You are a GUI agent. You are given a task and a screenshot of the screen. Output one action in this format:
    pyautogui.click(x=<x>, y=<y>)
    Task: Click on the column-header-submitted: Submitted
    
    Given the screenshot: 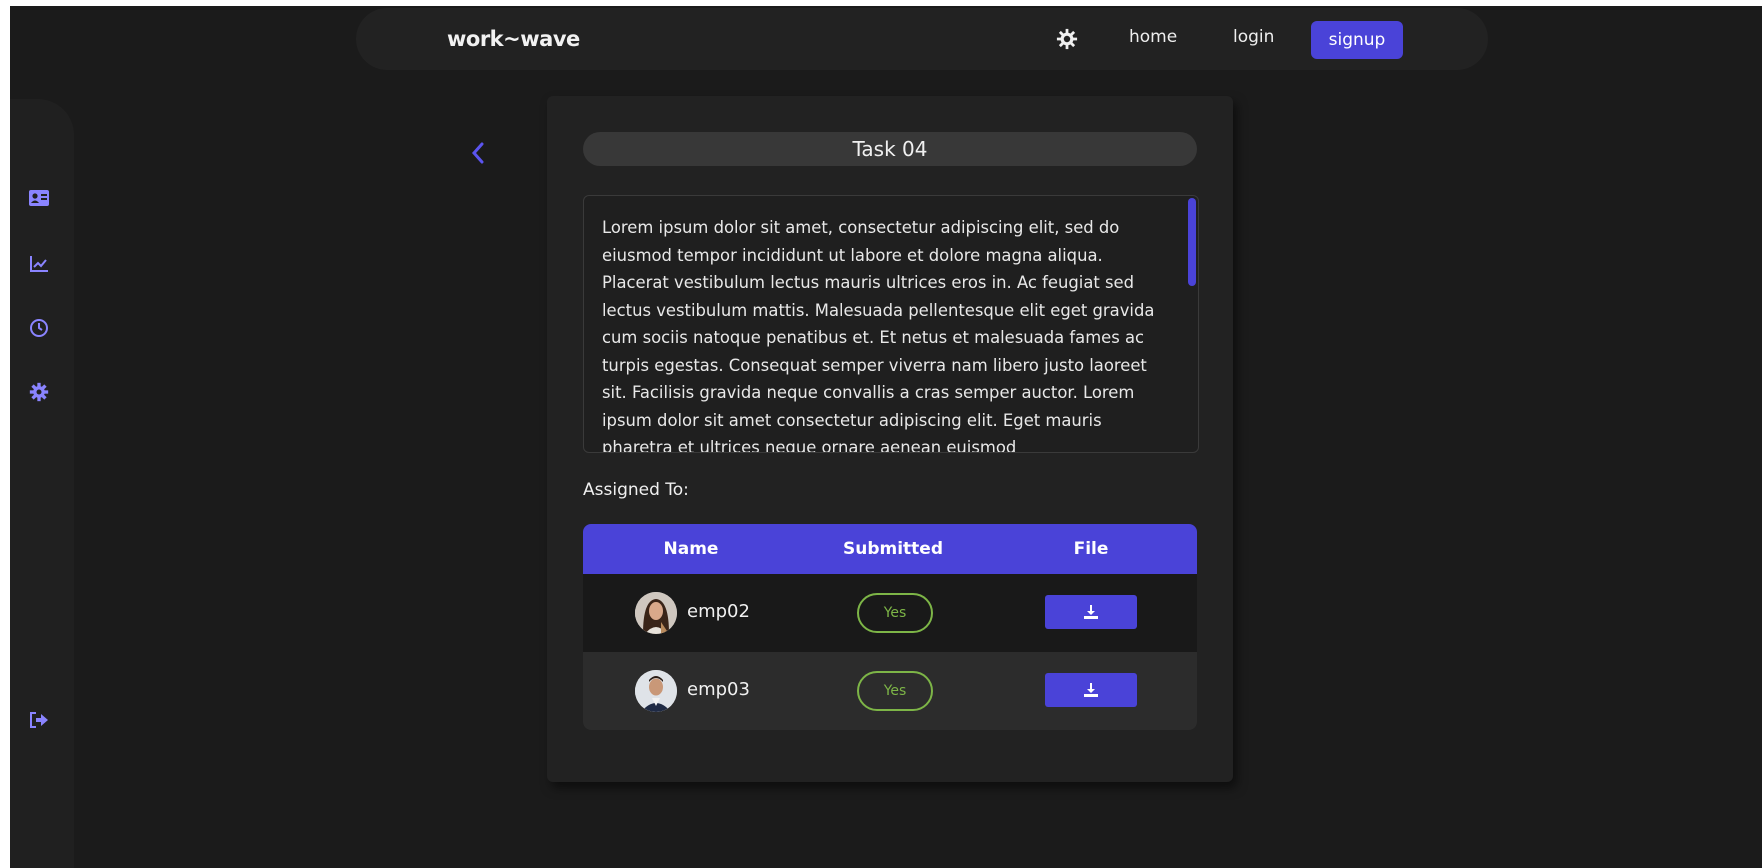 What is the action you would take?
    pyautogui.click(x=893, y=549)
    